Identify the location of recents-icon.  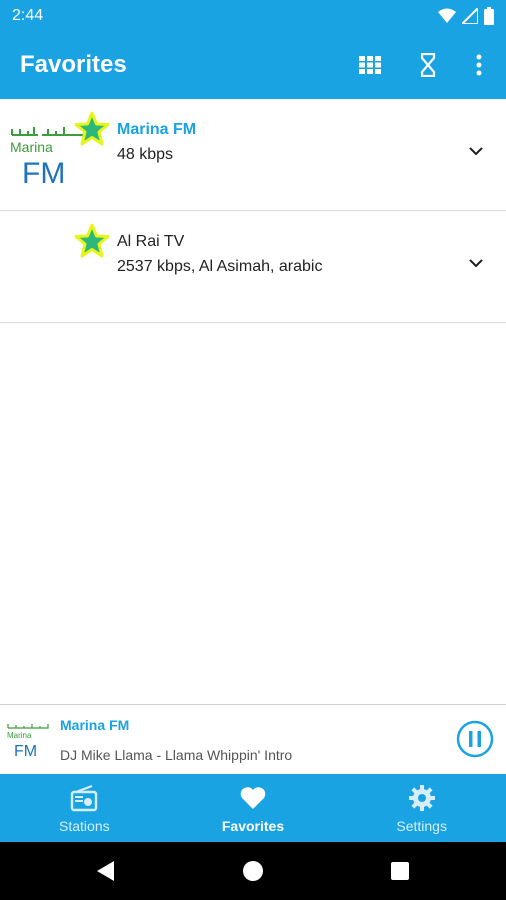
(400, 871).